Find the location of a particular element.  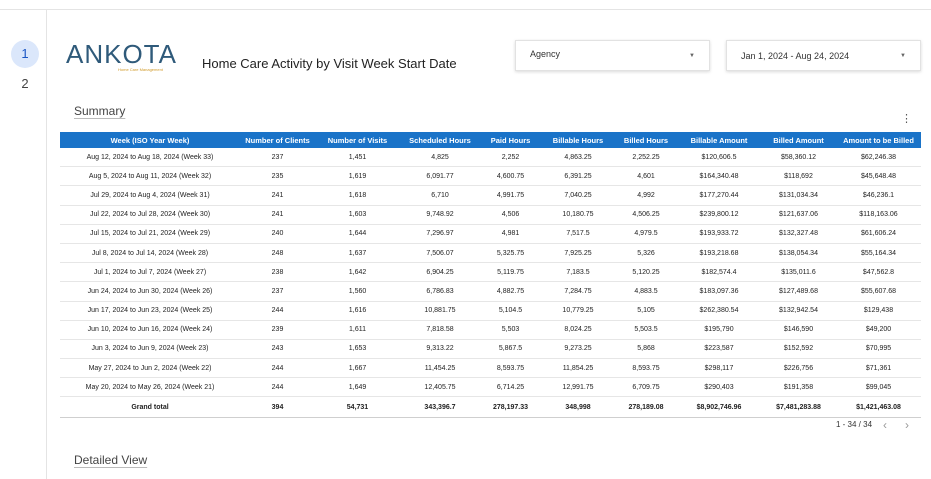

table-cell: 6,786.83 is located at coordinates (440, 291).